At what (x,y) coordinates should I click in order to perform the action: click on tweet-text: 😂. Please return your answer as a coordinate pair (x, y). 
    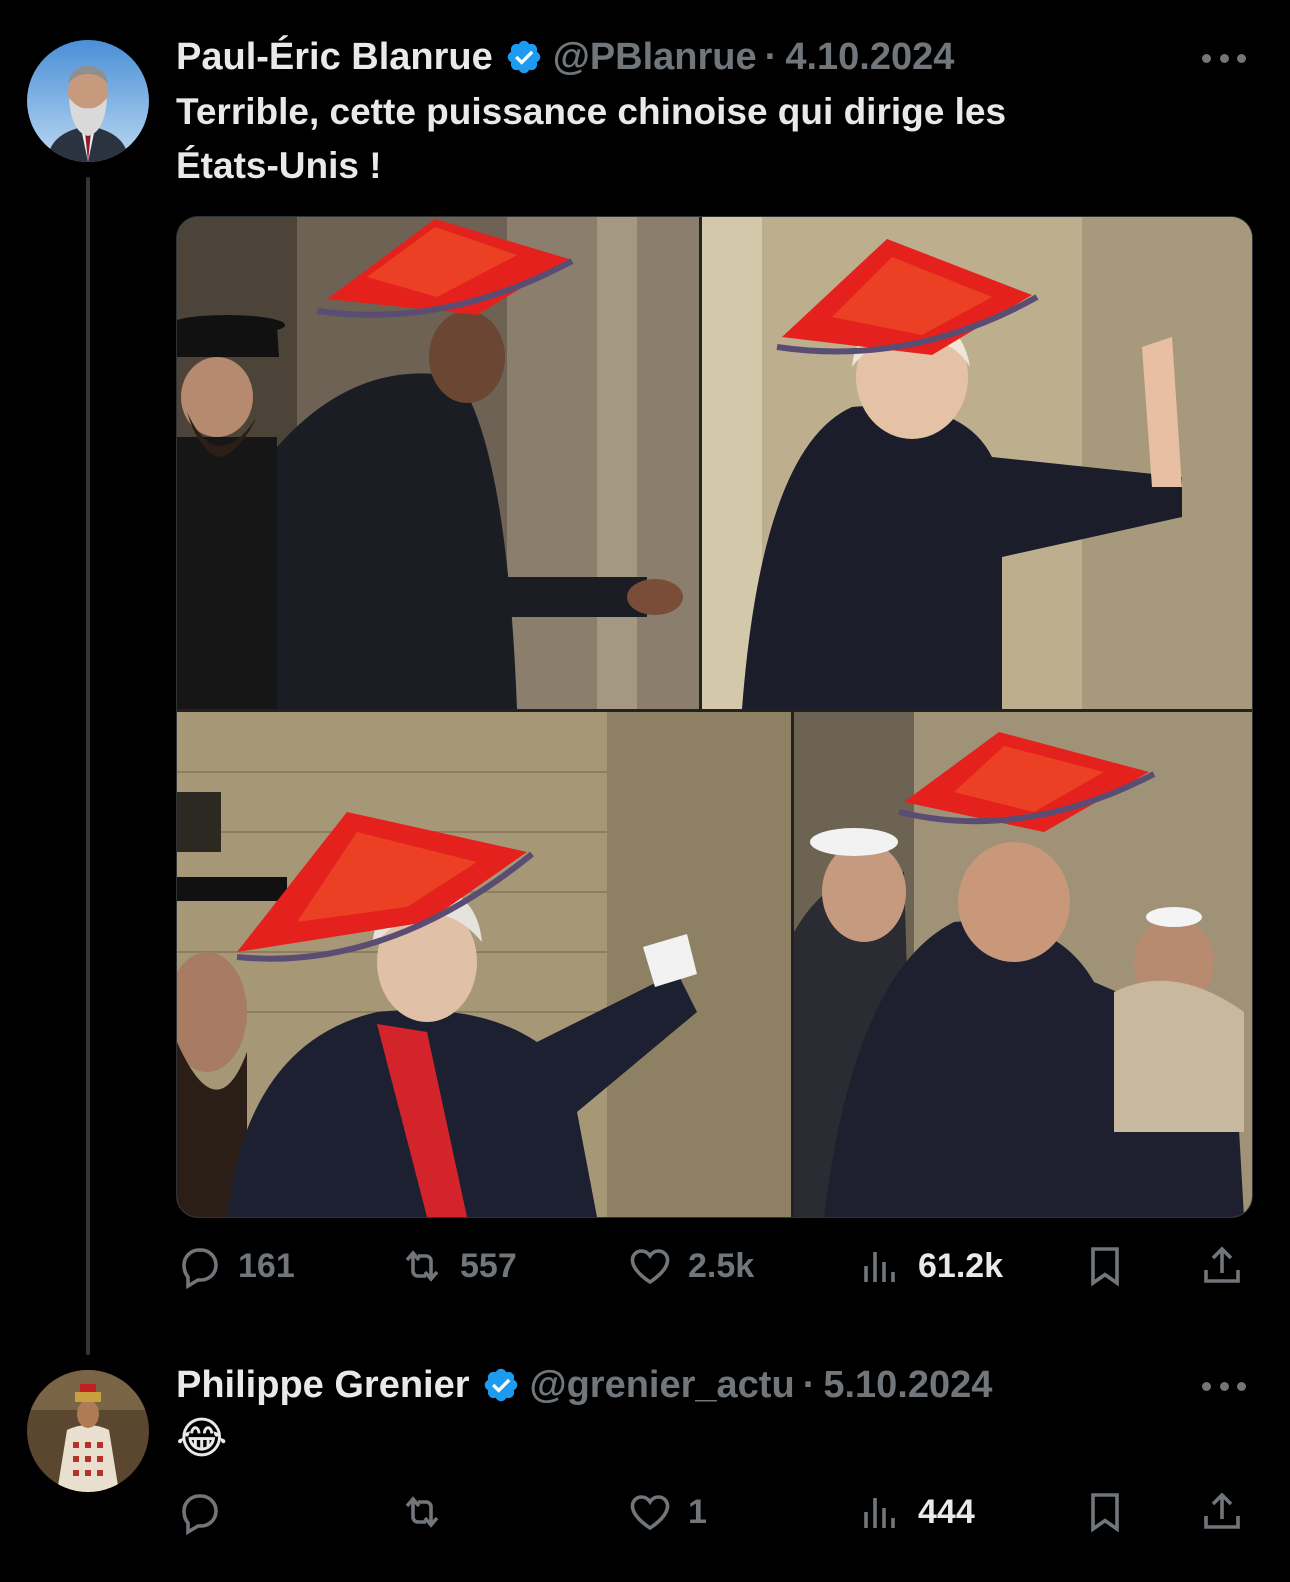
    Looking at the image, I should click on (202, 1438).